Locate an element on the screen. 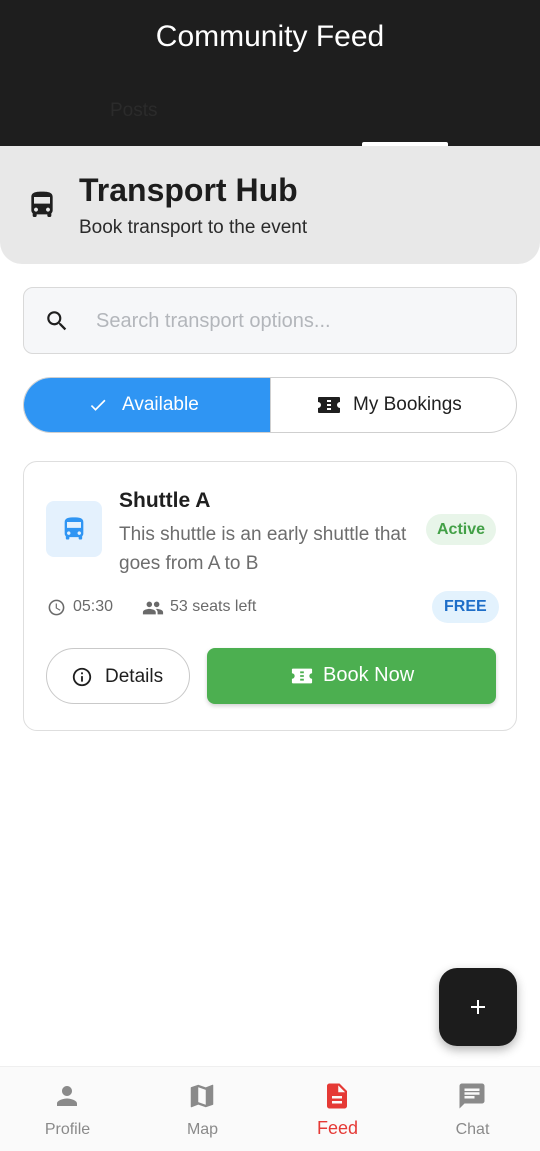 The height and width of the screenshot is (1151, 540). available-label: Available is located at coordinates (160, 404).